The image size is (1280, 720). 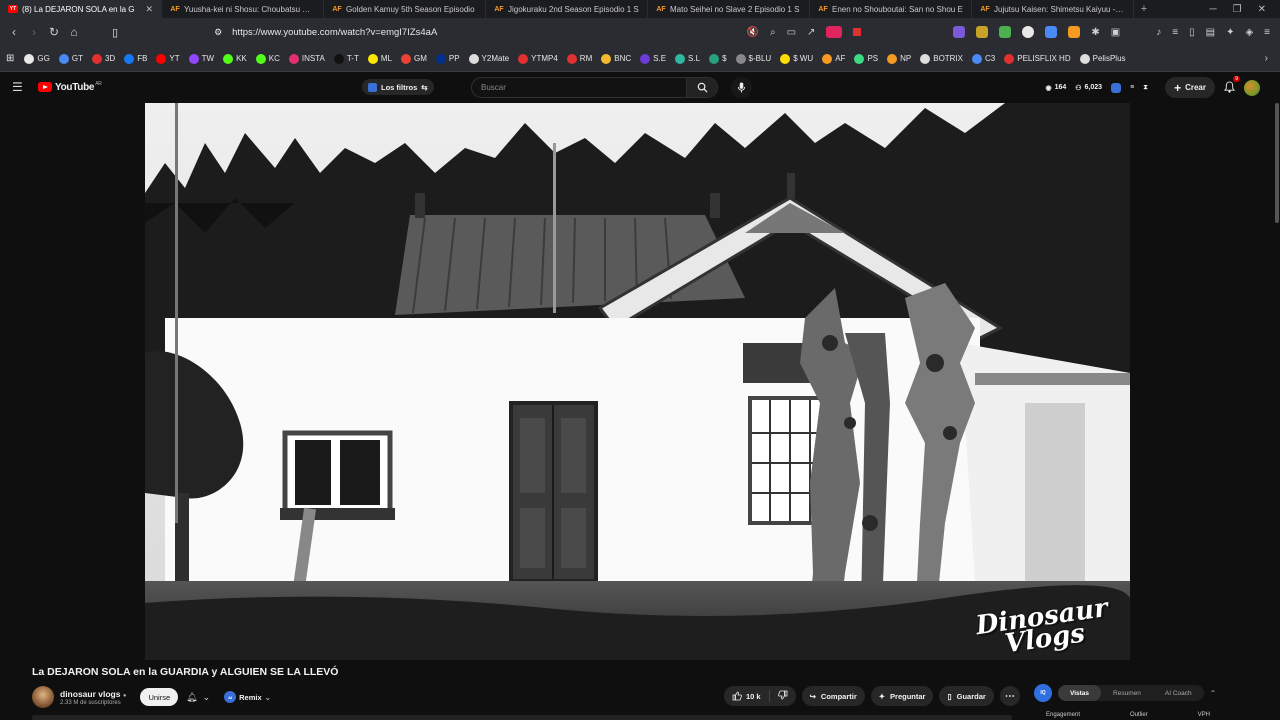 What do you see at coordinates (1237, 9) in the screenshot?
I see `restore-icon: ❐` at bounding box center [1237, 9].